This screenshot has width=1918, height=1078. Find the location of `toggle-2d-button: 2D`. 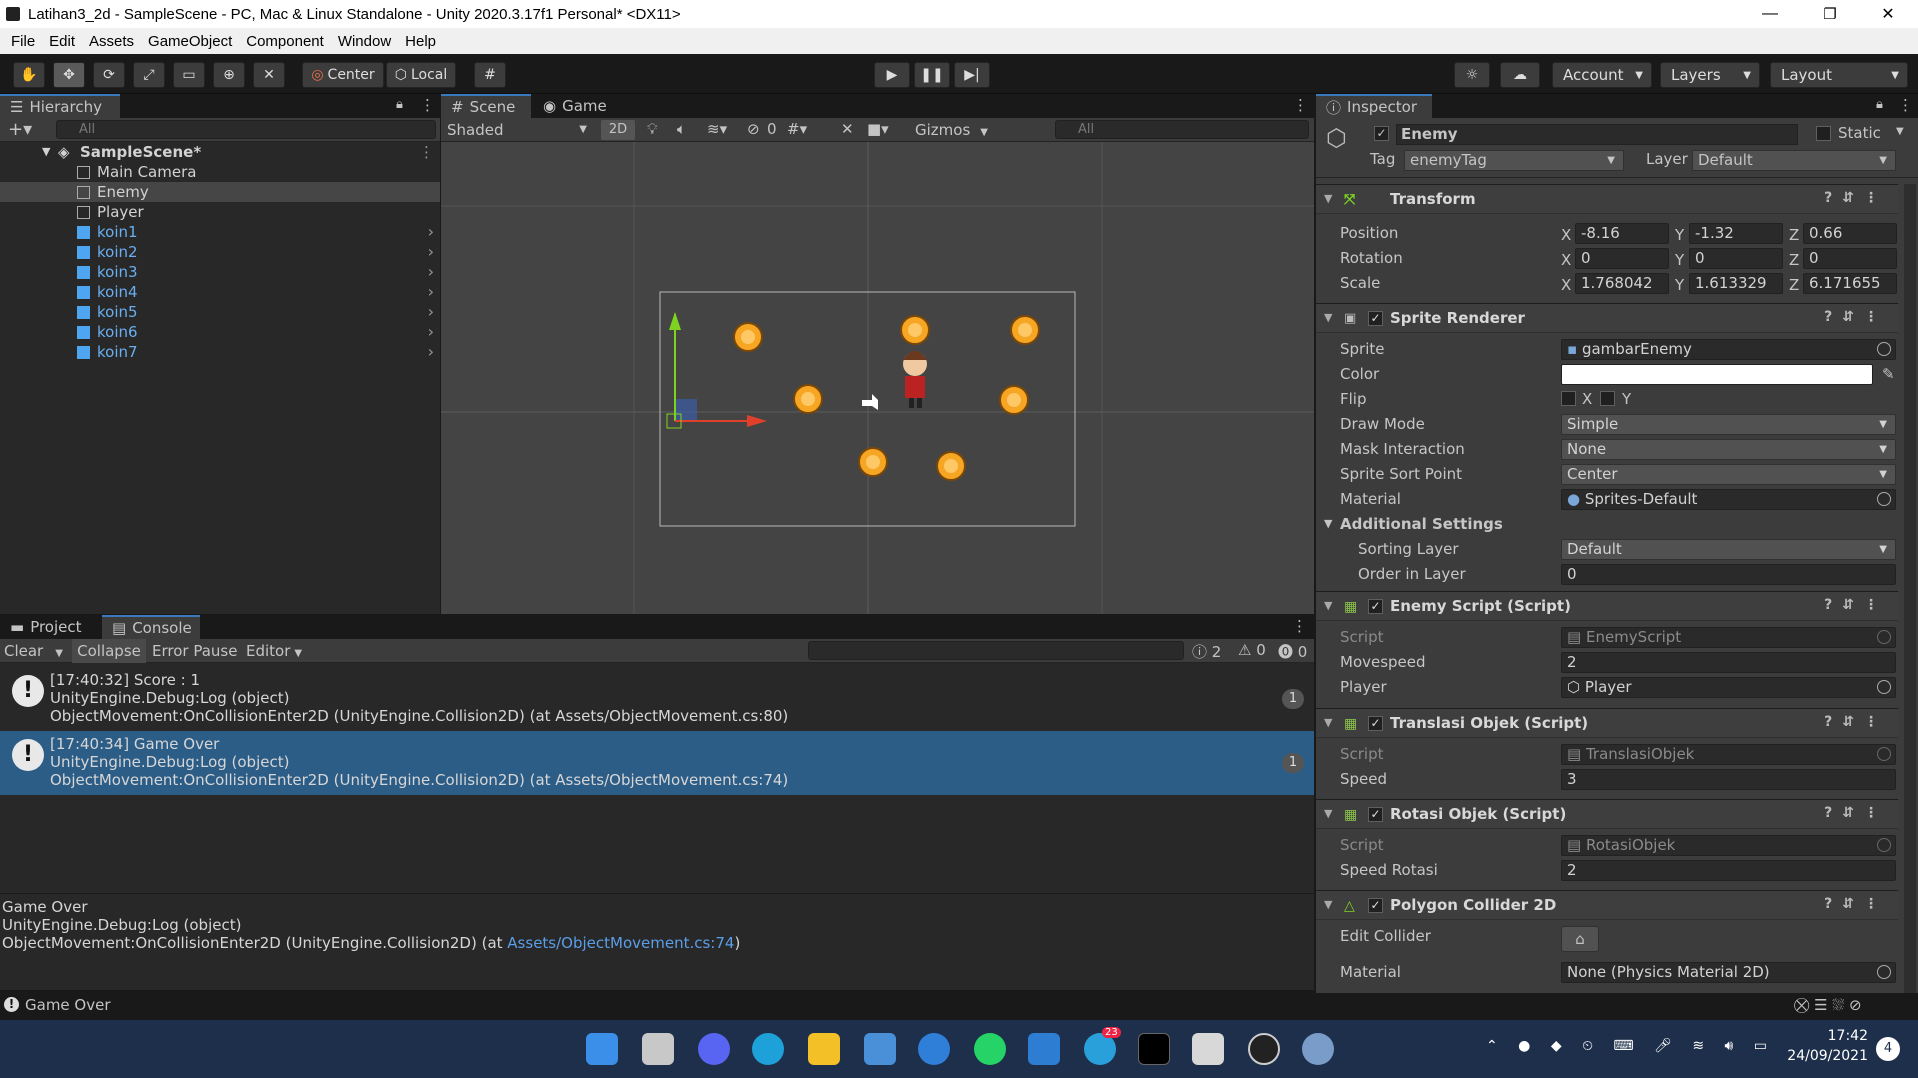

toggle-2d-button: 2D is located at coordinates (618, 130).